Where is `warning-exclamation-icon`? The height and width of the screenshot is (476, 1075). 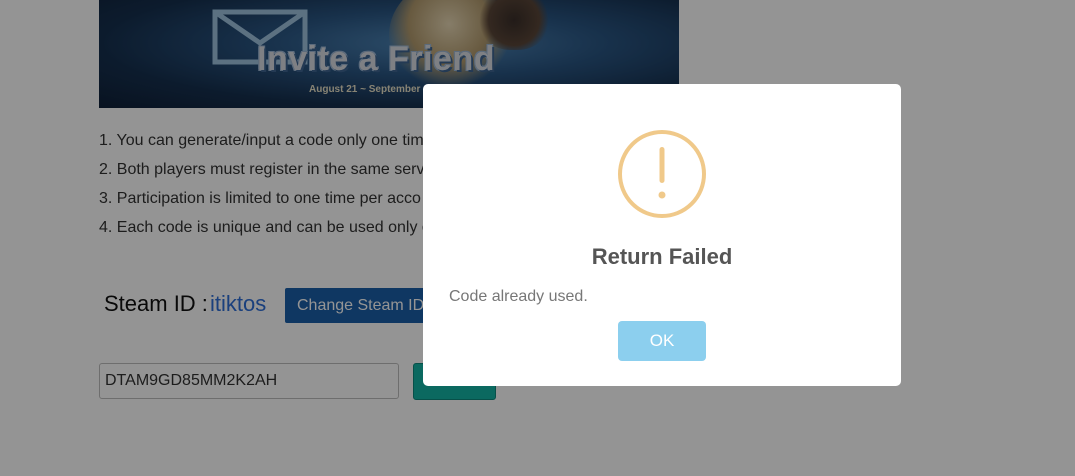
warning-exclamation-icon is located at coordinates (662, 174).